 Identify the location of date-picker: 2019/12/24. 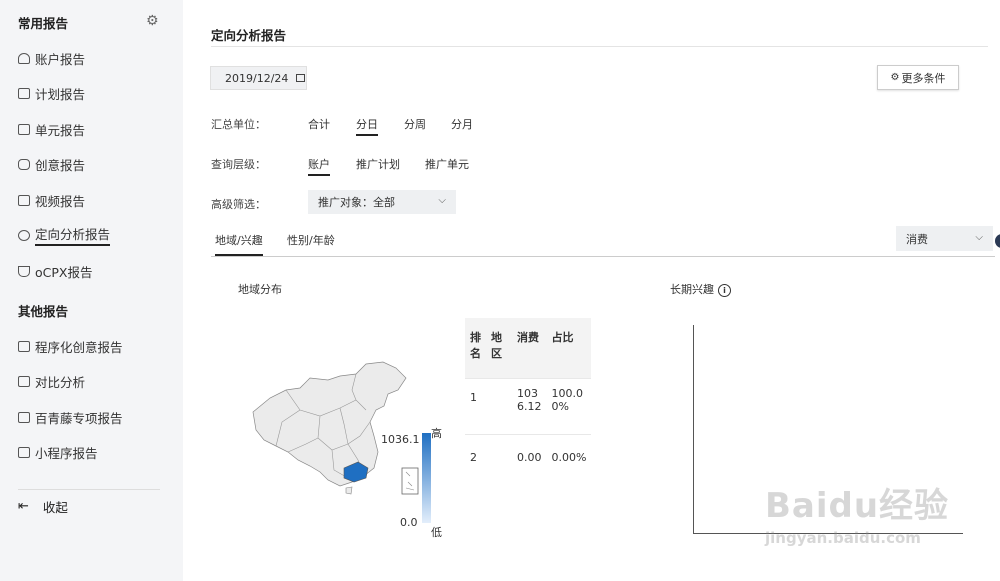
(258, 78).